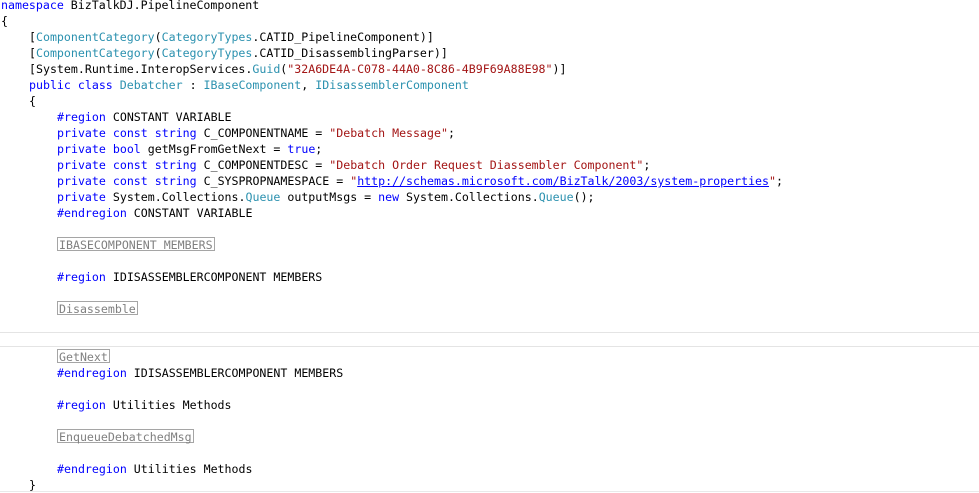 The image size is (979, 493). Describe the element at coordinates (343, 37) in the screenshot. I see `attribute-rest: .CATID_PipelineComponent)]` at that location.